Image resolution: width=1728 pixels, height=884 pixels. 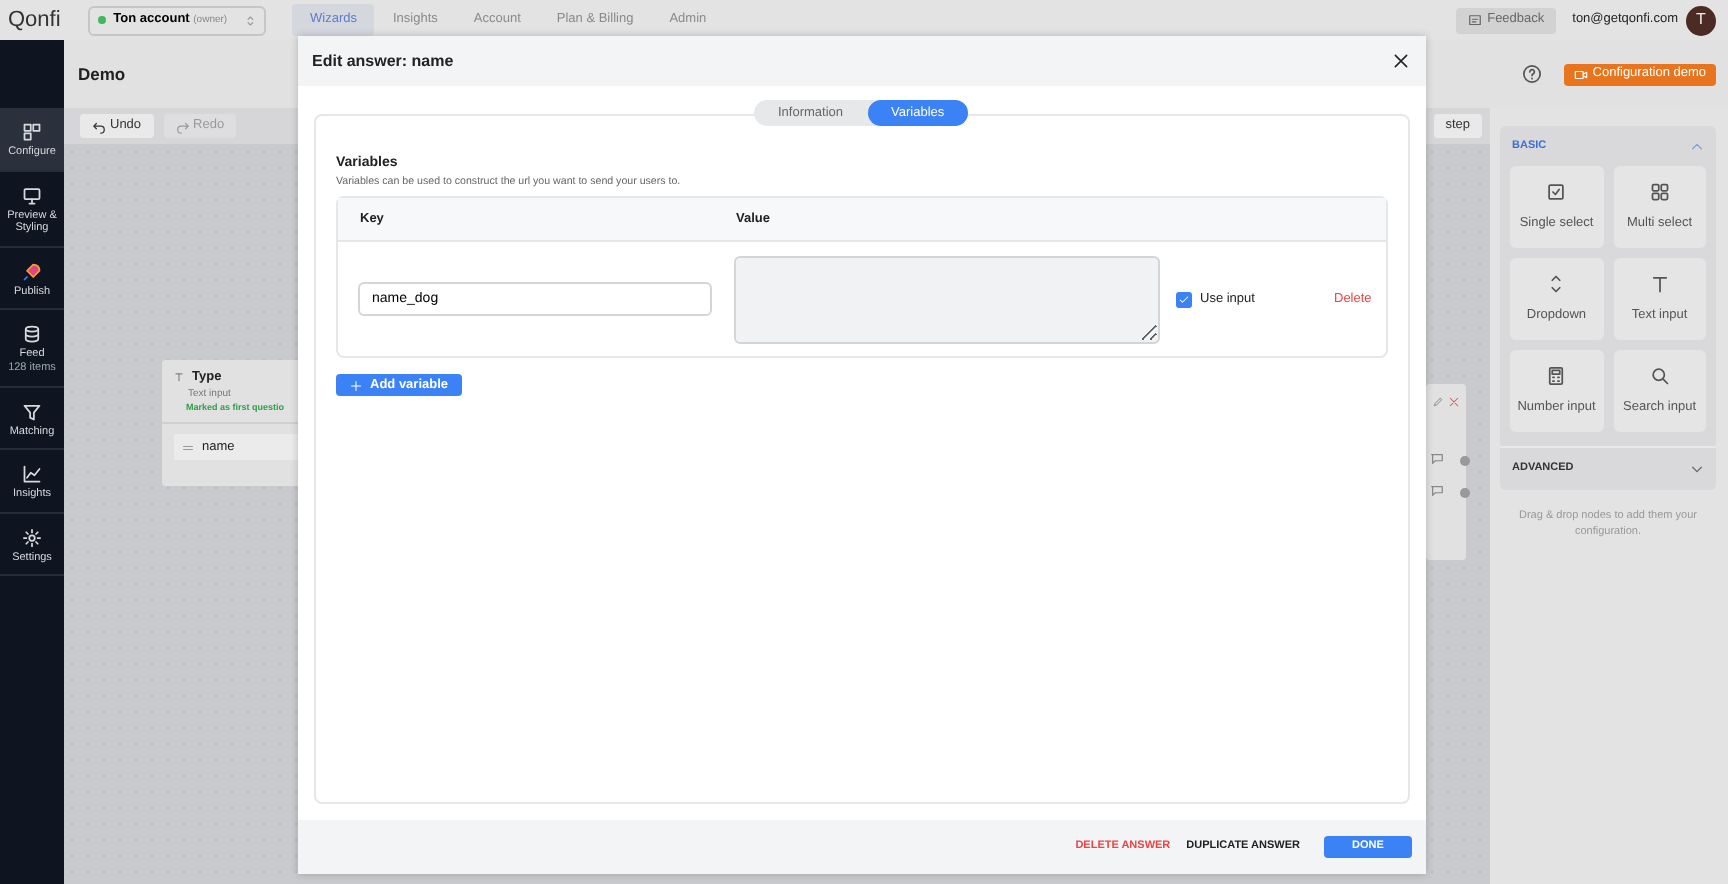 What do you see at coordinates (383, 61) in the screenshot?
I see `dialog-title: Edit answer: name` at bounding box center [383, 61].